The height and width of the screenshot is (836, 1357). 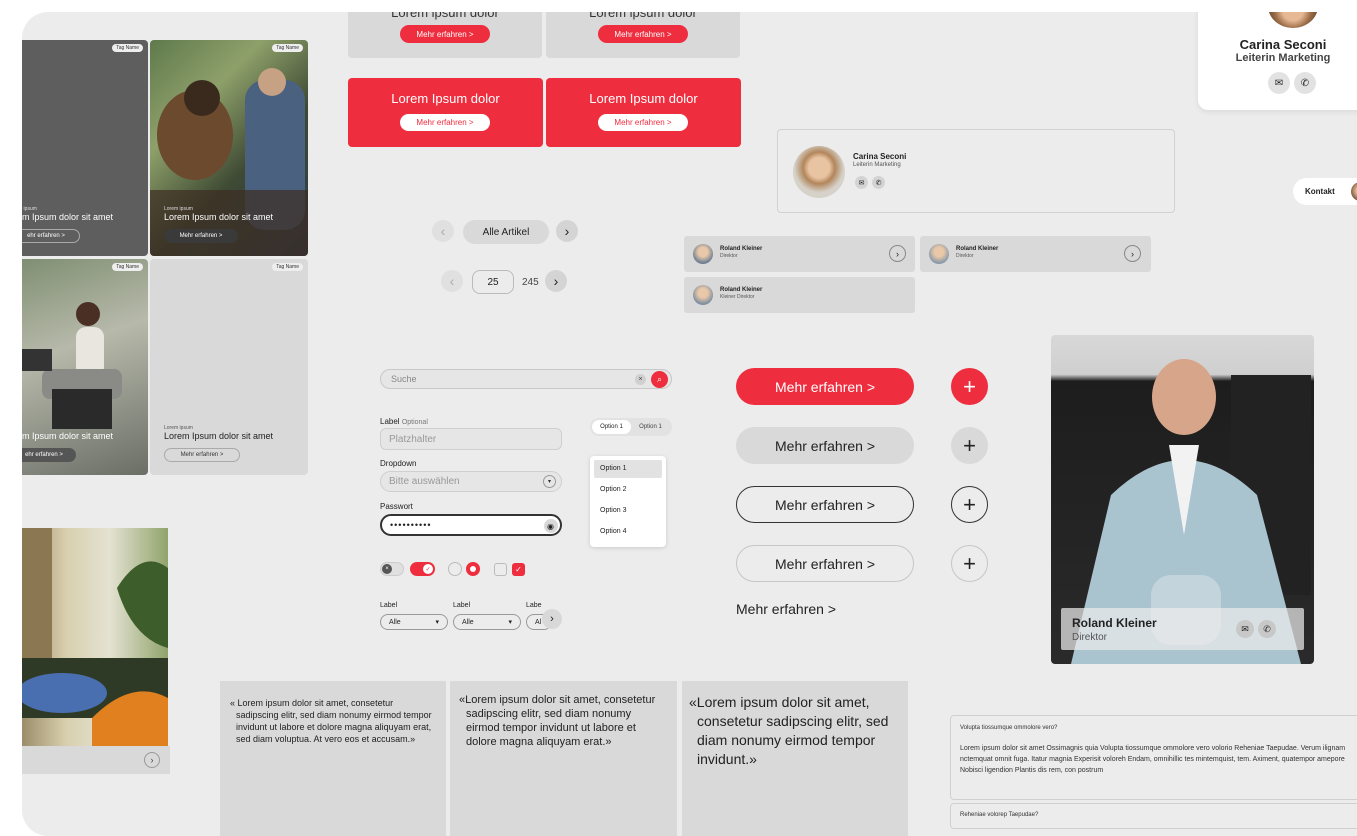 I want to click on secondary-button: Mehr erfahren >, so click(x=825, y=445).